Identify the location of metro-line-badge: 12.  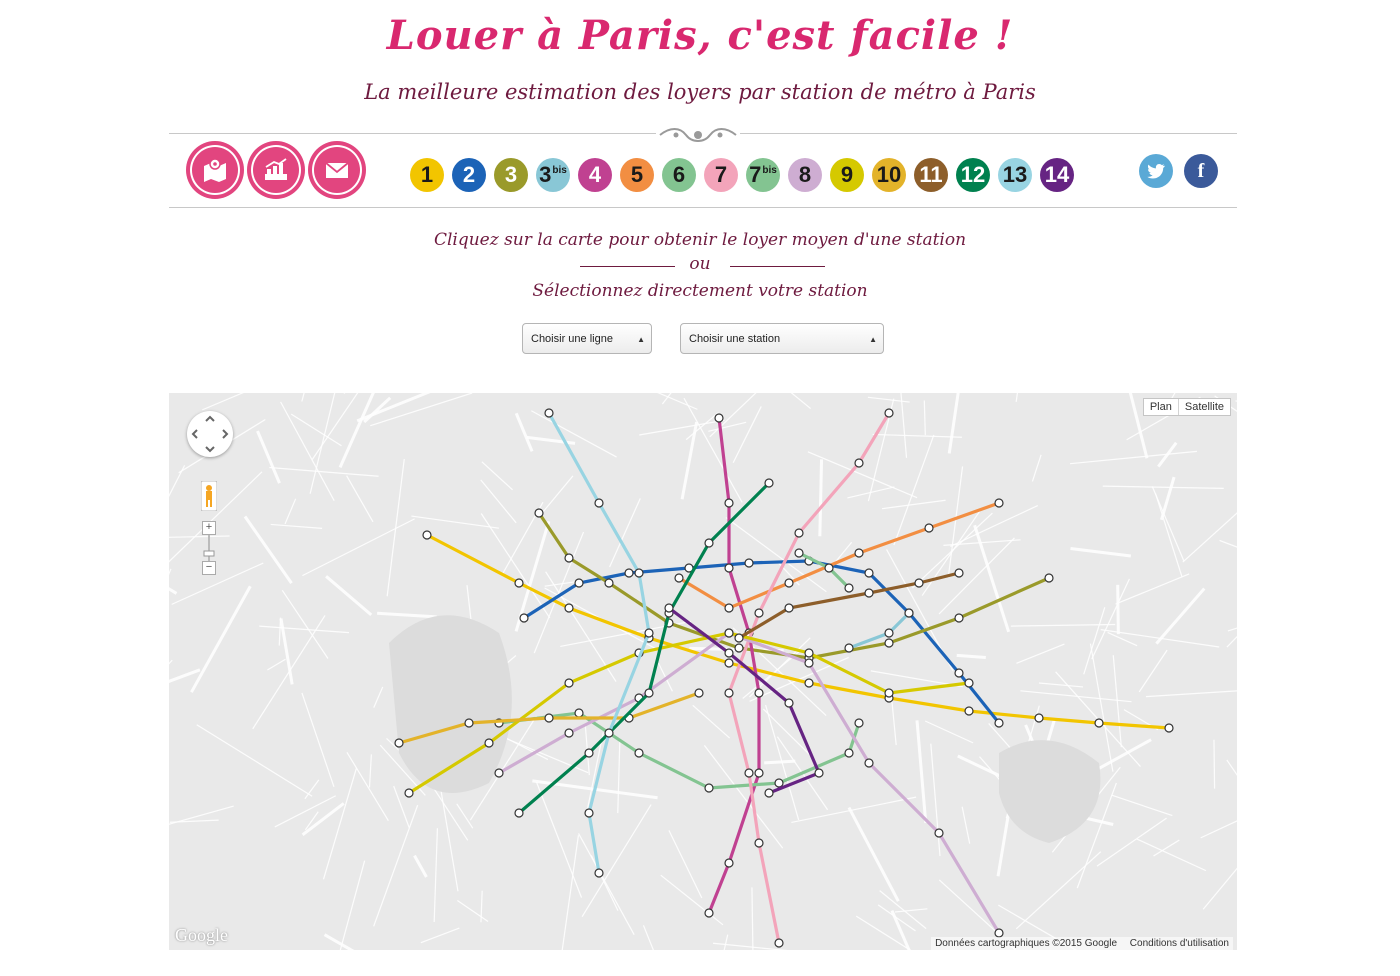
(973, 175).